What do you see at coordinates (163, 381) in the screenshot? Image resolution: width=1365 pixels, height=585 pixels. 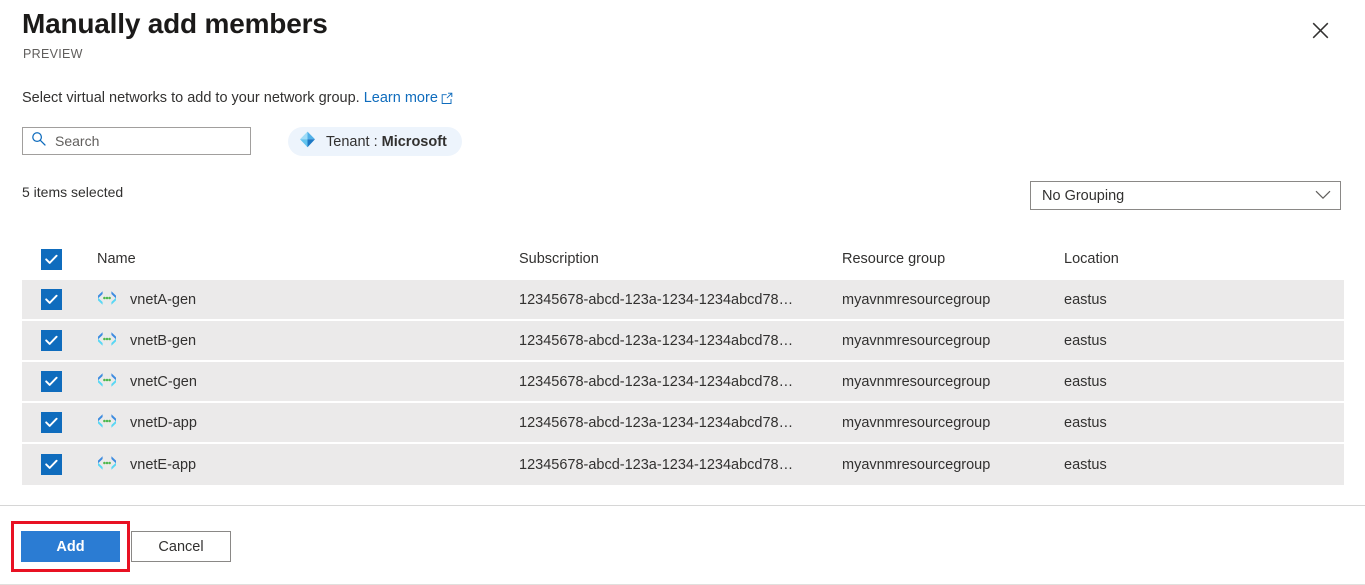 I see `row-name-label: vnetC-gen` at bounding box center [163, 381].